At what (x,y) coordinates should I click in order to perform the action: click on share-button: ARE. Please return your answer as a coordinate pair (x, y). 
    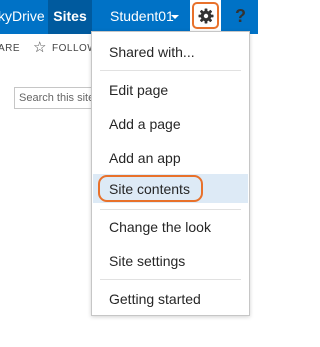
    Looking at the image, I should click on (10, 48).